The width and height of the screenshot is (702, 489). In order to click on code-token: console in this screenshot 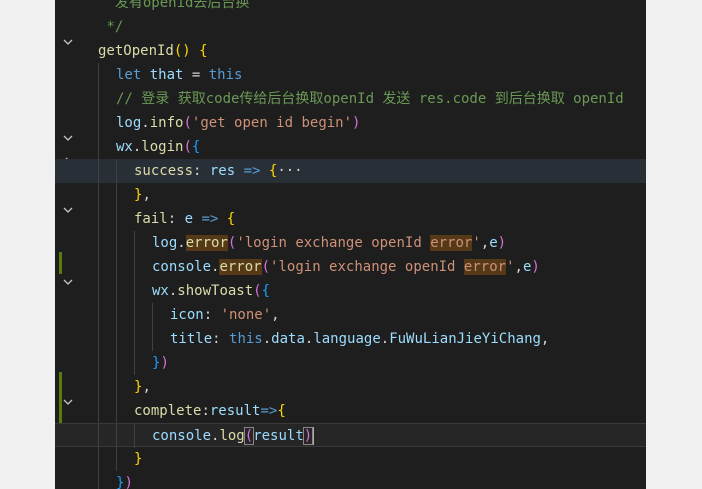, I will do `click(182, 267)`.